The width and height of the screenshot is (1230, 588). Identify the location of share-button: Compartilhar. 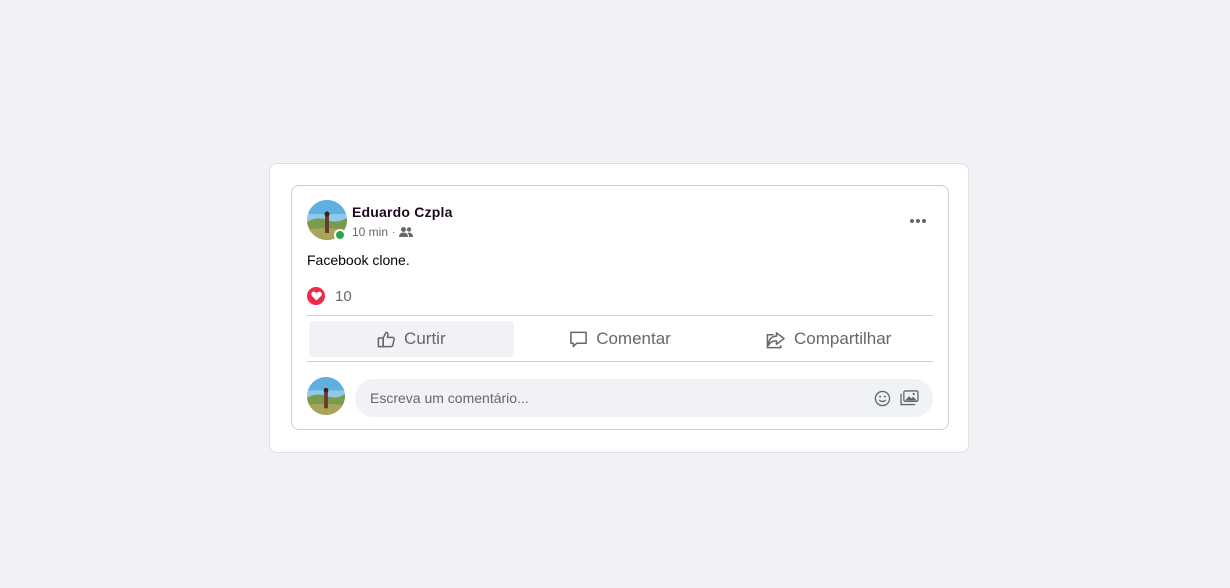
(828, 339).